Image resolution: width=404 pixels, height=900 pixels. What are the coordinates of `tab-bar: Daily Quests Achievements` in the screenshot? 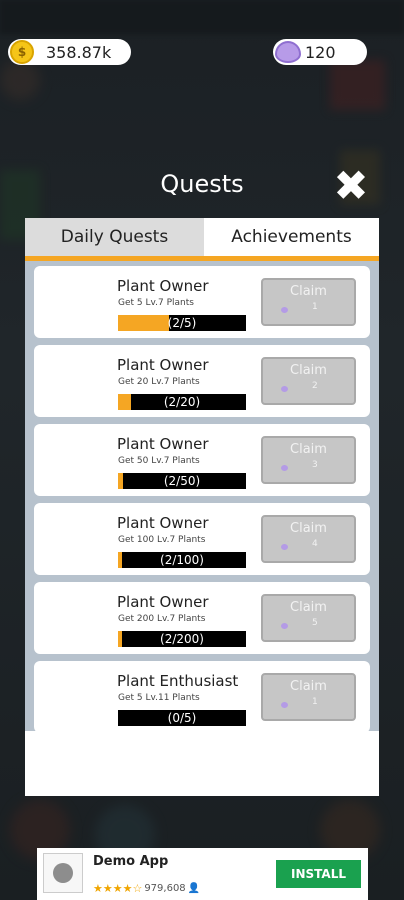 It's located at (202, 237).